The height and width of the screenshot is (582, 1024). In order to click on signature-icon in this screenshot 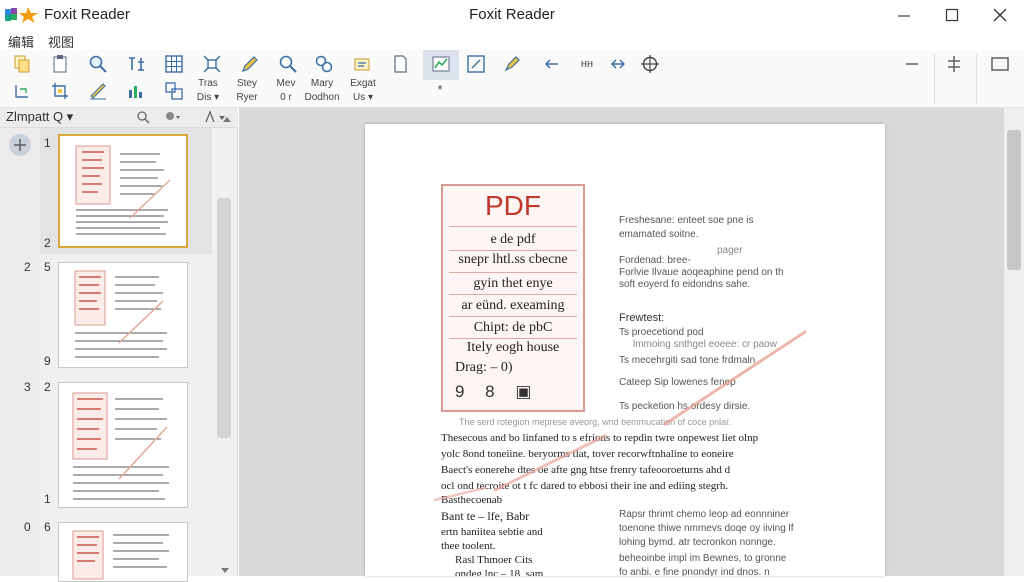, I will do `click(98, 91)`.